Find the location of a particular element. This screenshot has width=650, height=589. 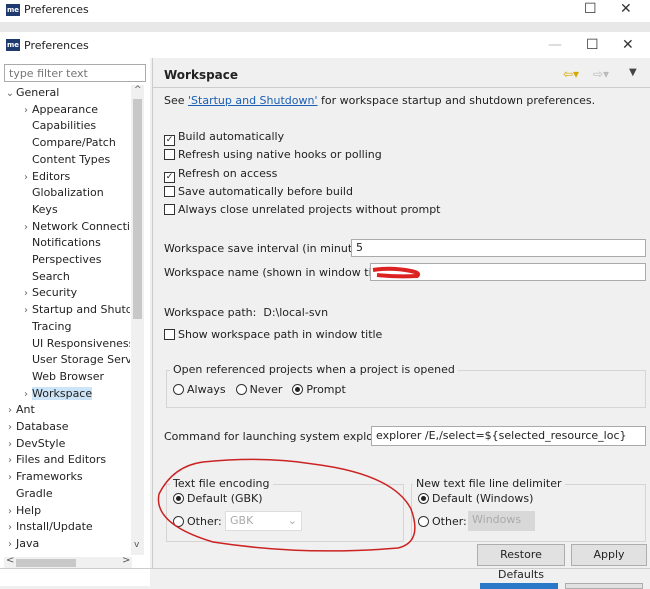

tree-item: › Workspace is located at coordinates (48, 394).